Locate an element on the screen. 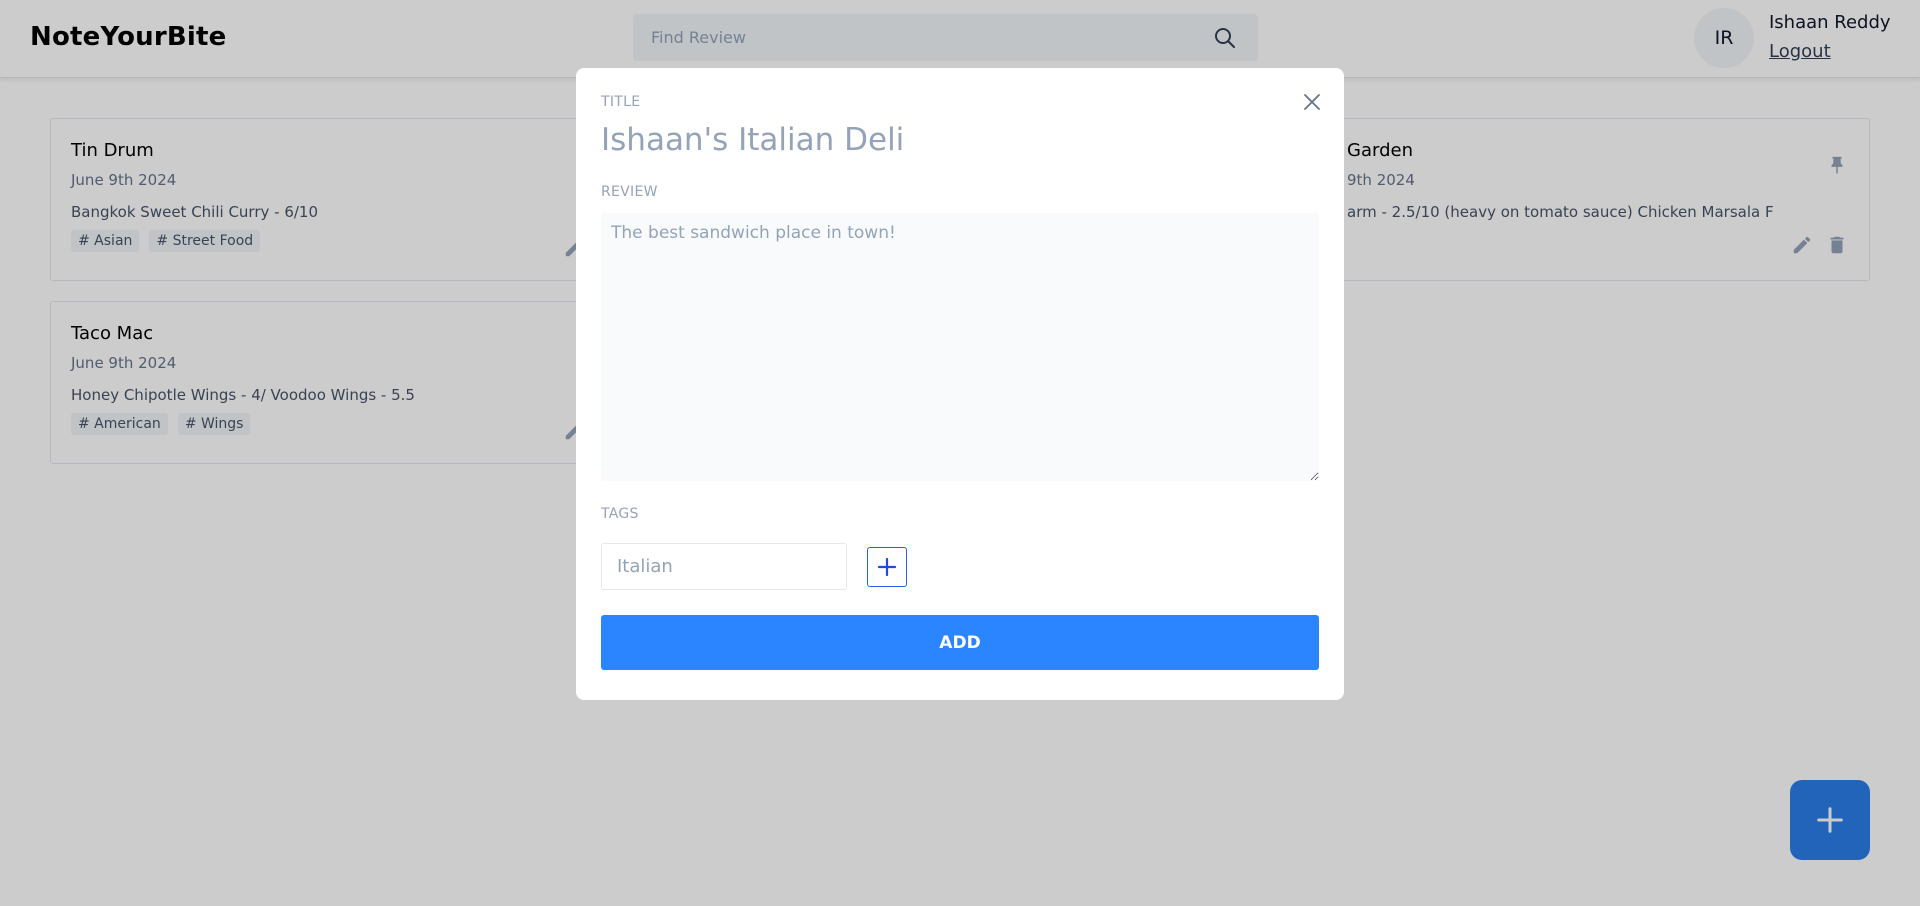  tags-label: TAGS is located at coordinates (620, 514).